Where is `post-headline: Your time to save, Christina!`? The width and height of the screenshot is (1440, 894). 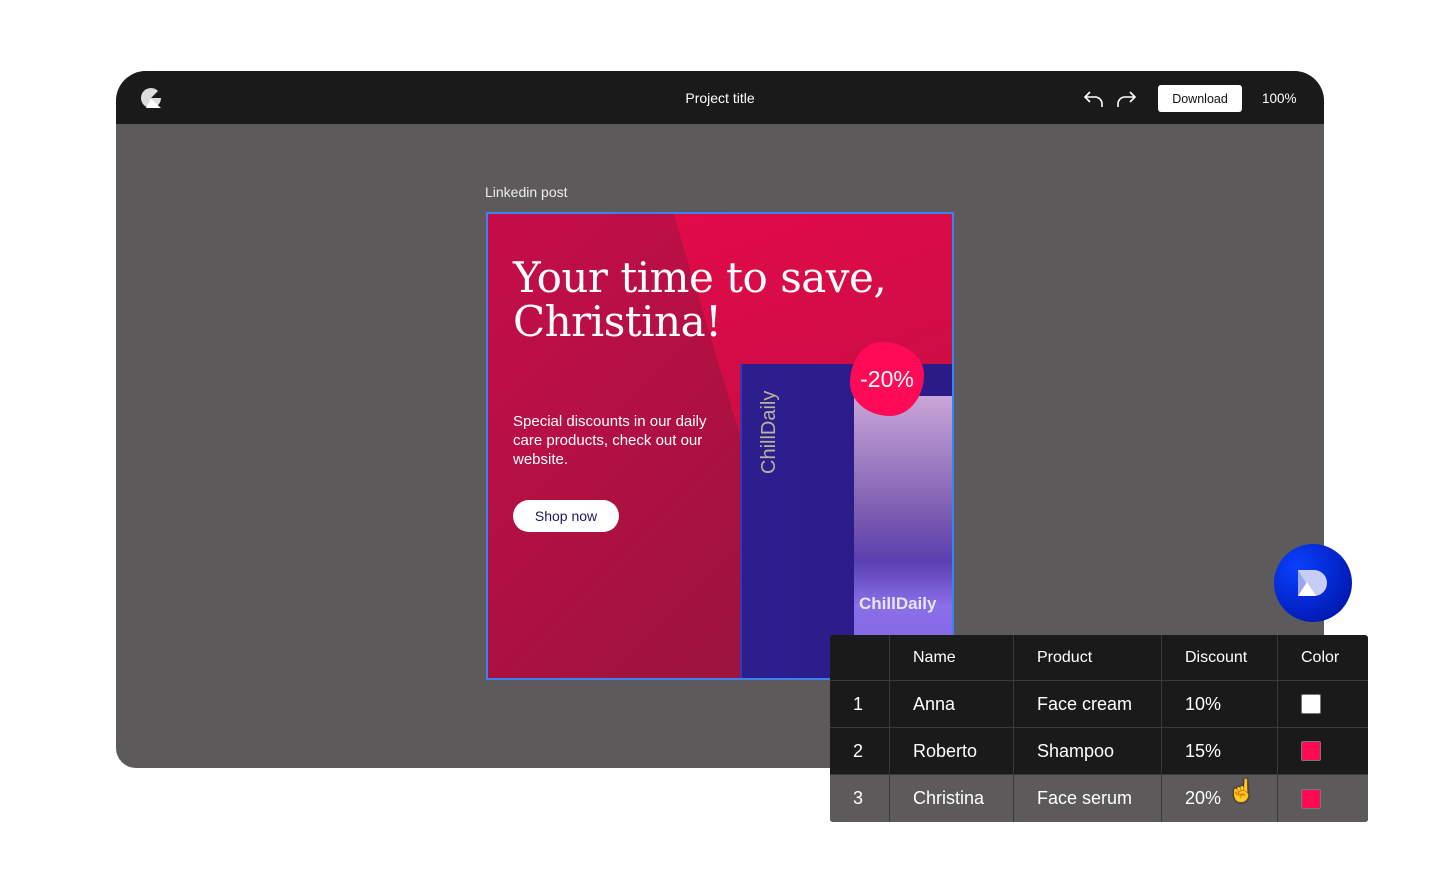 post-headline: Your time to save, Christina! is located at coordinates (700, 299).